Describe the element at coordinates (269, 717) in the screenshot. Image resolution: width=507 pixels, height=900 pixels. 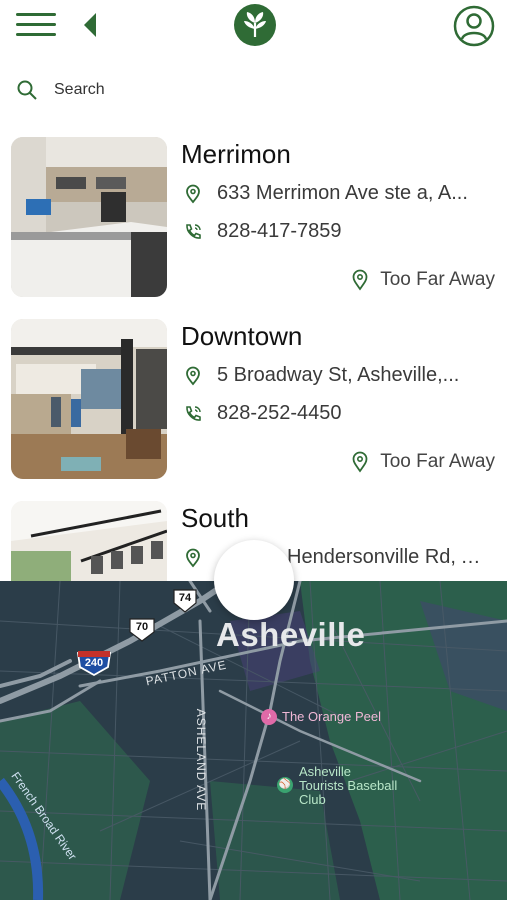
I see `music-venue-icon: ♪` at that location.